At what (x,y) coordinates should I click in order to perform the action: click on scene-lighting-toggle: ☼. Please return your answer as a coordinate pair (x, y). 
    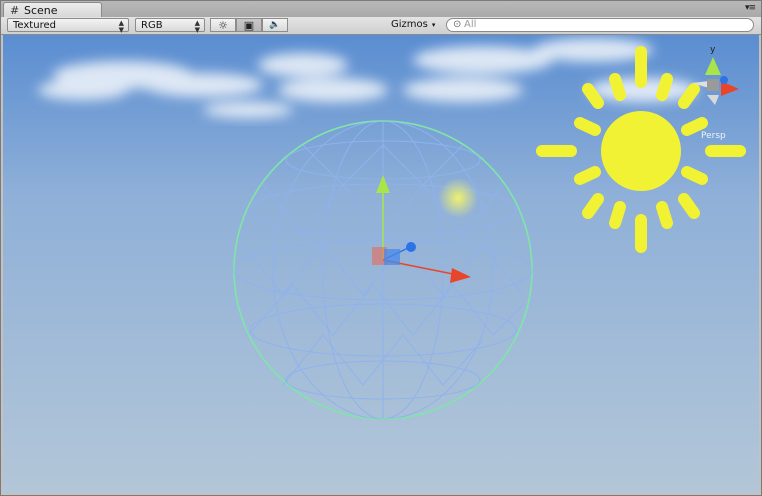
    Looking at the image, I should click on (223, 25).